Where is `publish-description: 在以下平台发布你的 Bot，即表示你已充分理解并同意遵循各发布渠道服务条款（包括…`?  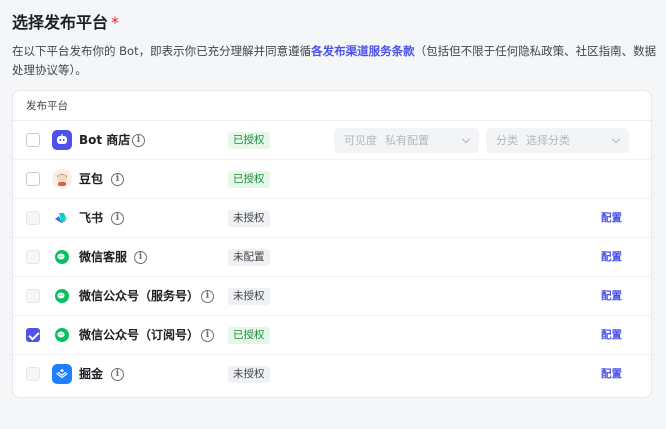
publish-description: 在以下平台发布你的 Bot，即表示你已充分理解并同意遵循各发布渠道服务条款（包括… is located at coordinates (335, 61).